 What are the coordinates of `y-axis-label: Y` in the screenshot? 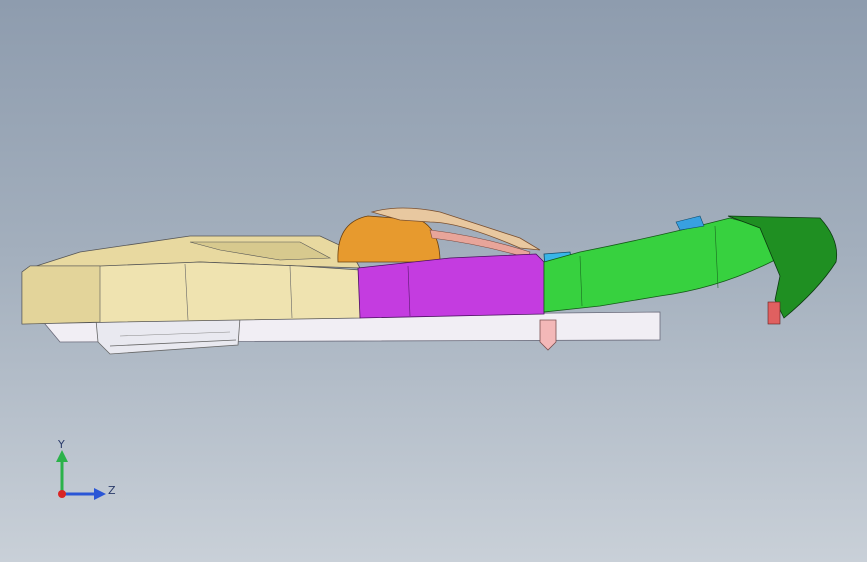 It's located at (61, 444).